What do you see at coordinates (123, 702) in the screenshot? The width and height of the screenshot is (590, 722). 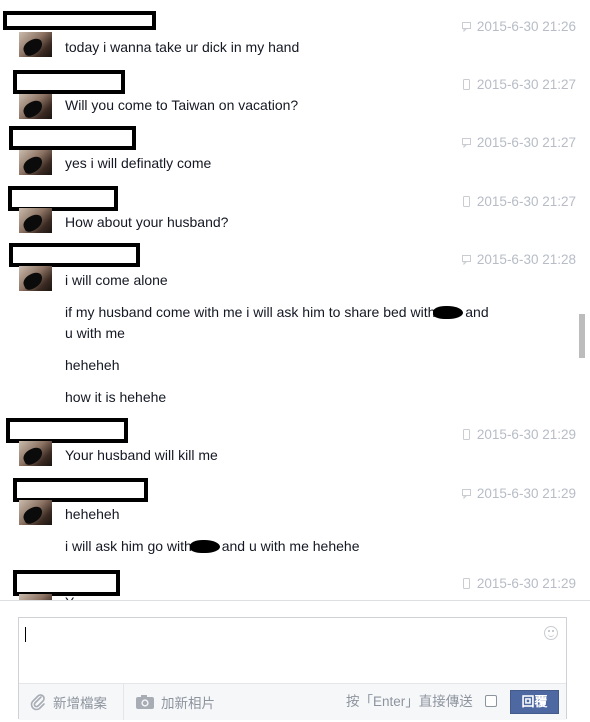 I see `toolbar-separator` at bounding box center [123, 702].